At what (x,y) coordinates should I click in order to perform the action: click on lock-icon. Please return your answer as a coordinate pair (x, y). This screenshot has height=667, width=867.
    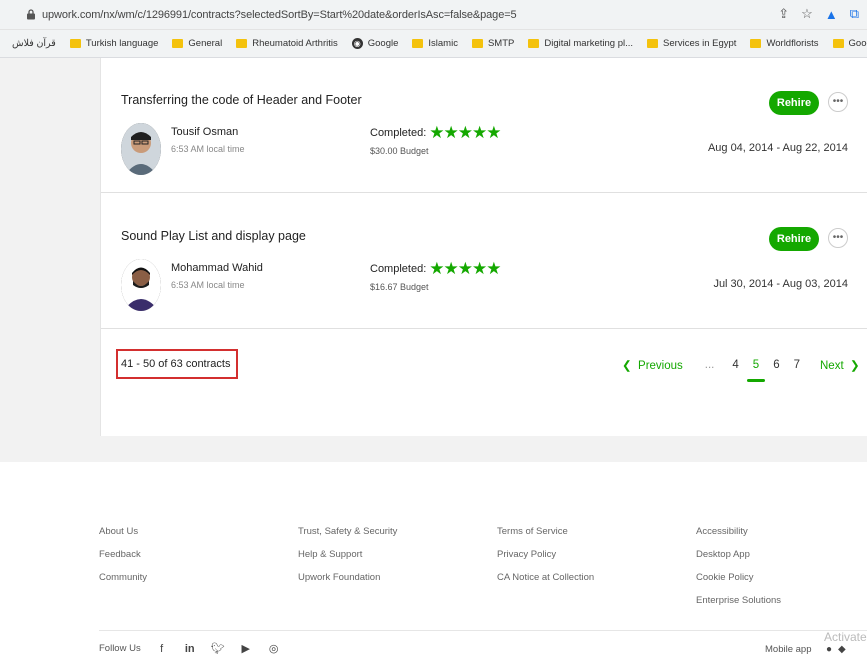
    Looking at the image, I should click on (31, 14).